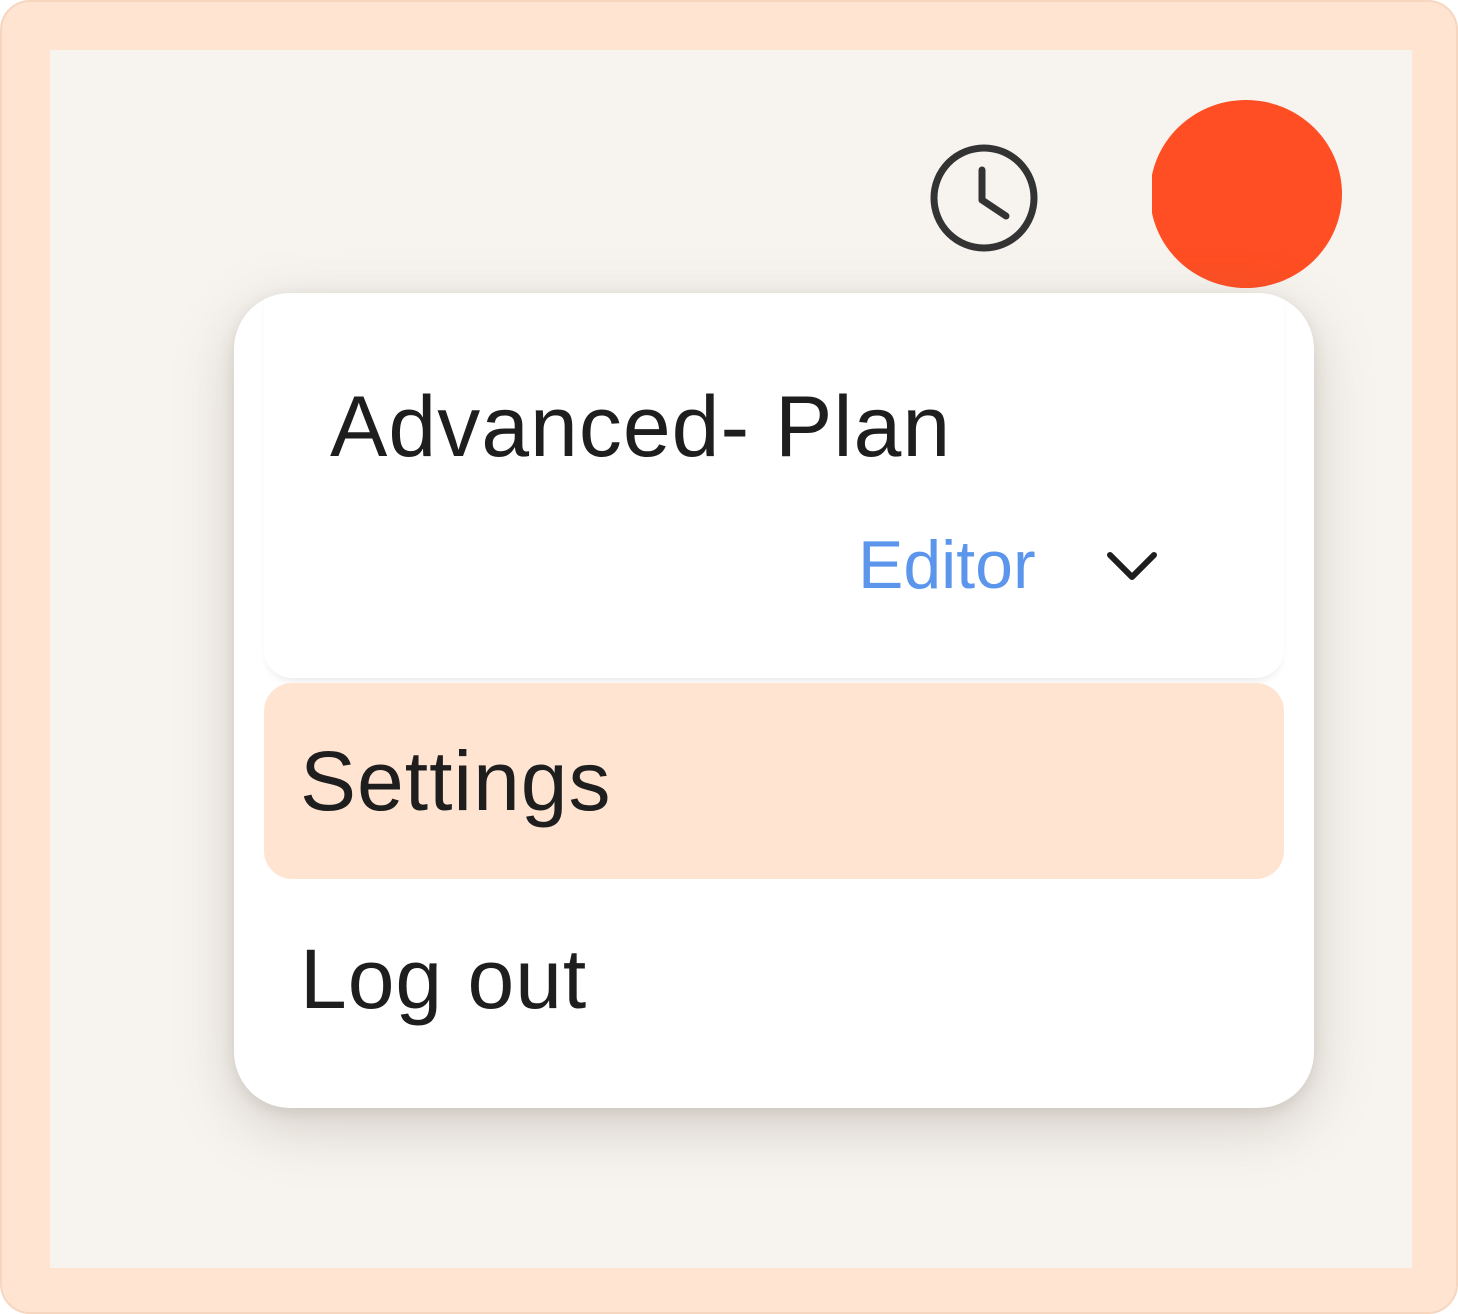 Image resolution: width=1458 pixels, height=1314 pixels. Describe the element at coordinates (444, 979) in the screenshot. I see `menu-item-label: Log out` at that location.